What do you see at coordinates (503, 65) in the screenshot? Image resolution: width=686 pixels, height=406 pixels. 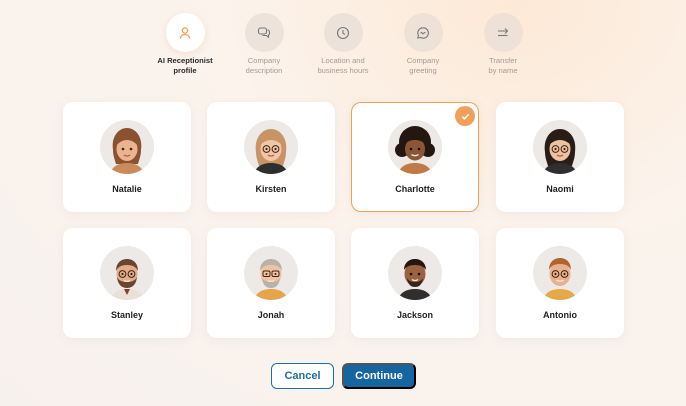 I see `step-label: Transfer by name` at bounding box center [503, 65].